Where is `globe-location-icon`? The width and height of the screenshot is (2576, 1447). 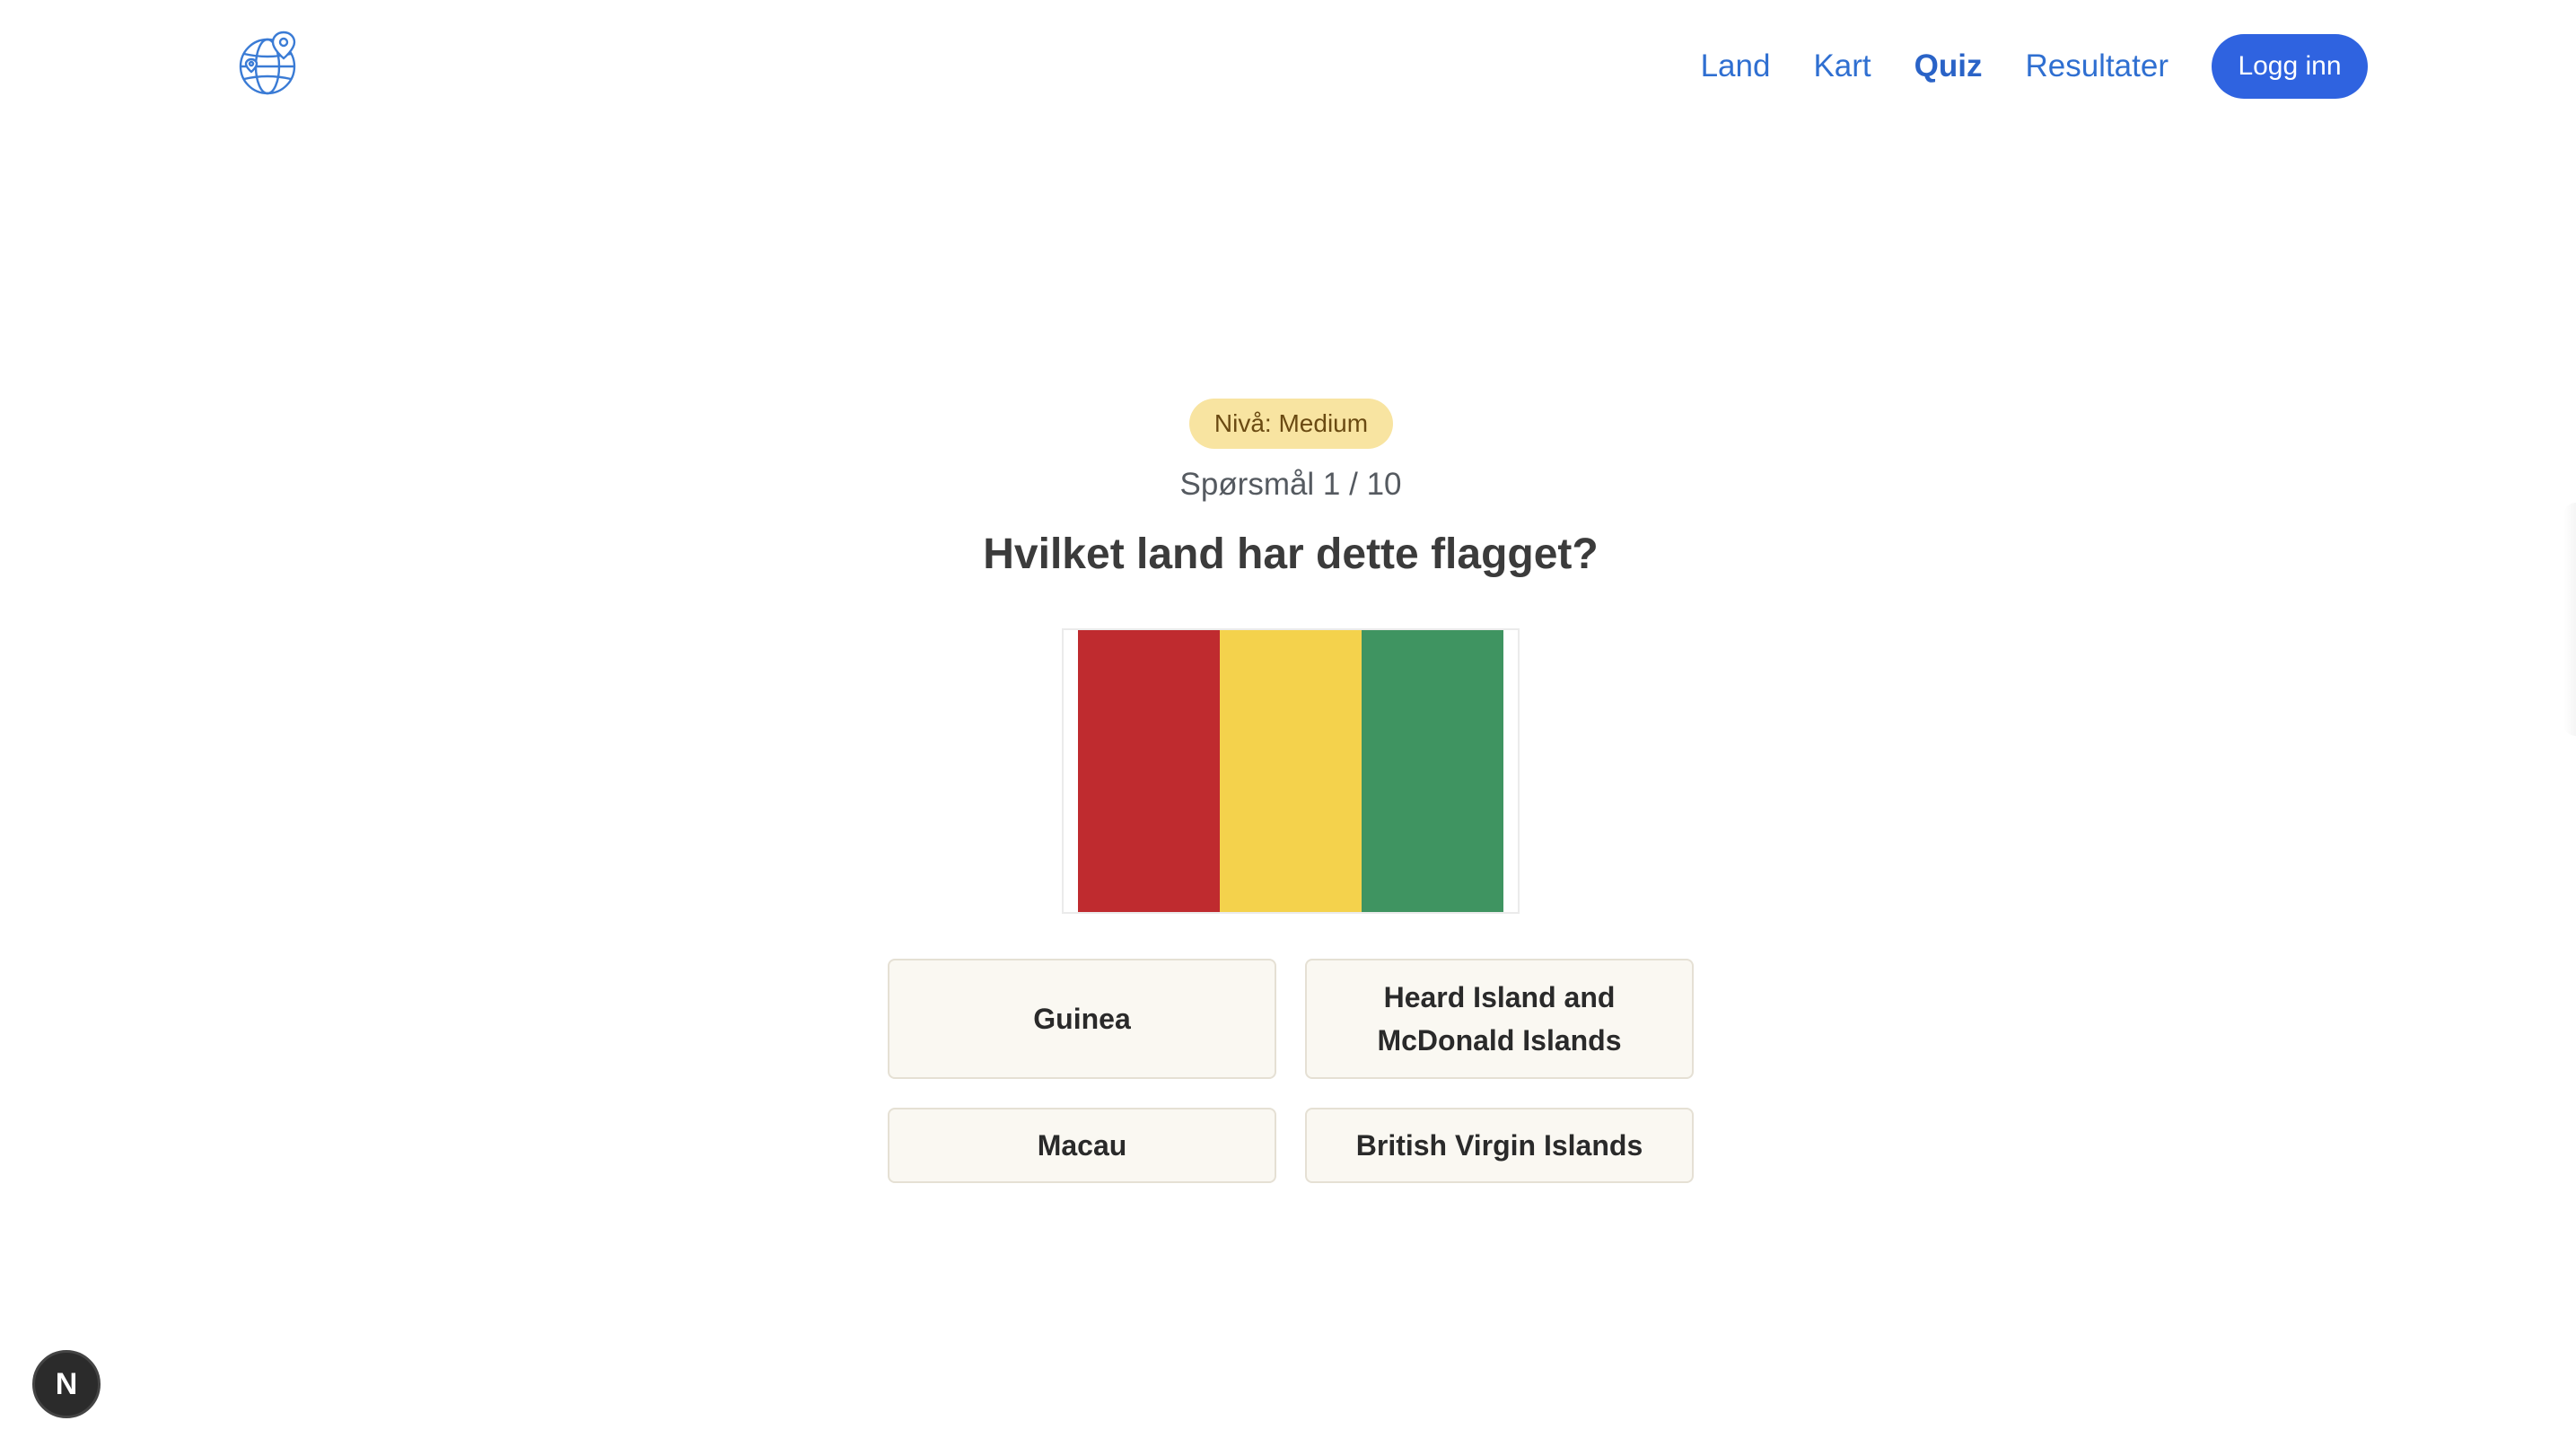
globe-location-icon is located at coordinates (271, 65).